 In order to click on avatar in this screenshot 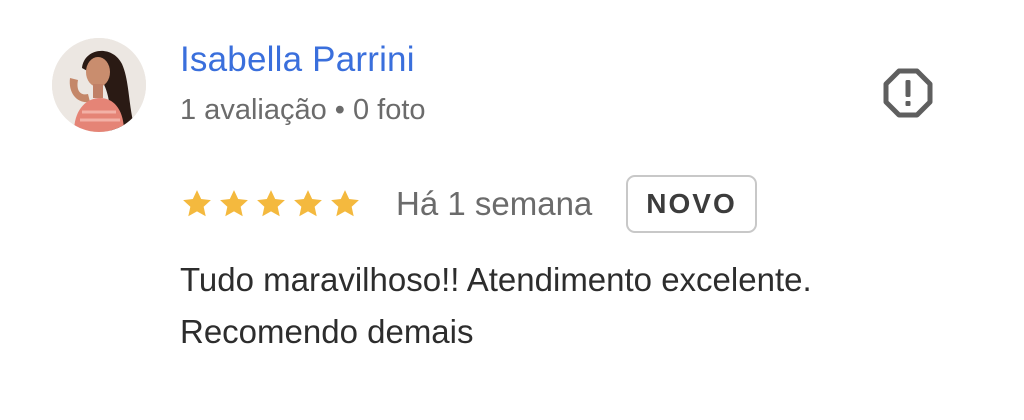, I will do `click(99, 85)`.